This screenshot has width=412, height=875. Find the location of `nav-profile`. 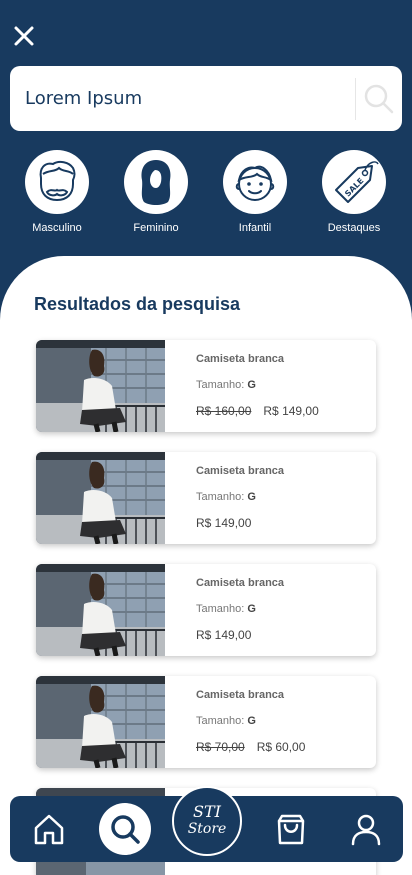

nav-profile is located at coordinates (366, 829).